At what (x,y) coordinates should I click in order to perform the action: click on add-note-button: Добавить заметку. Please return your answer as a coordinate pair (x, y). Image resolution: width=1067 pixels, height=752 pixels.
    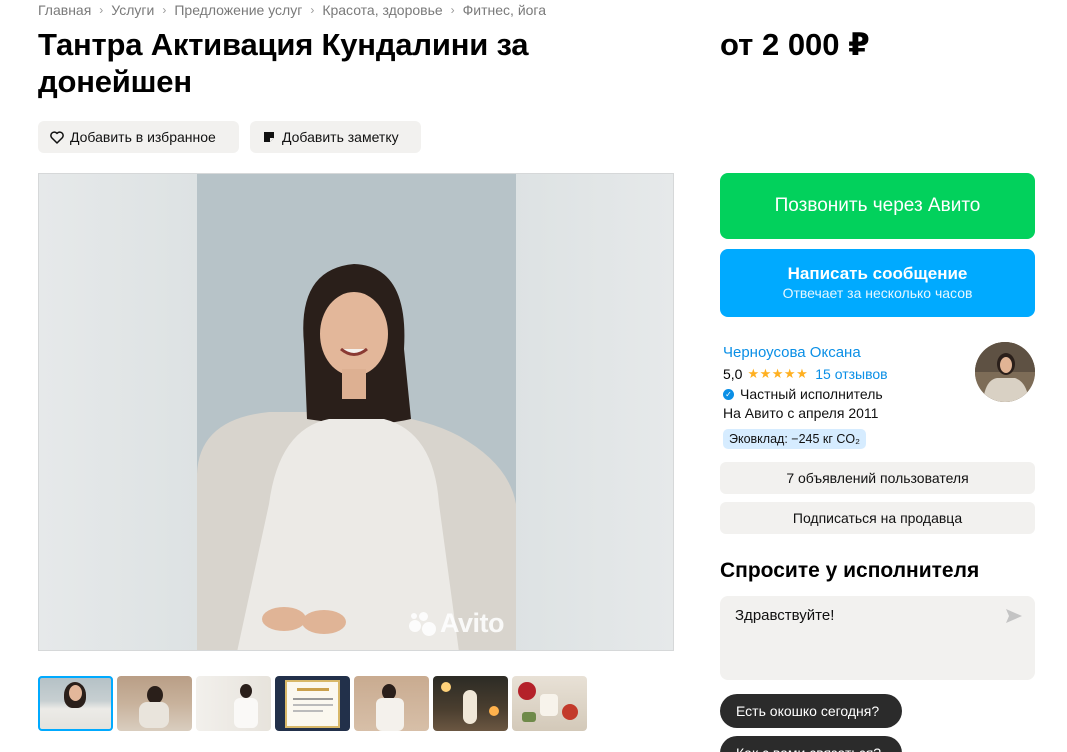
    Looking at the image, I should click on (335, 137).